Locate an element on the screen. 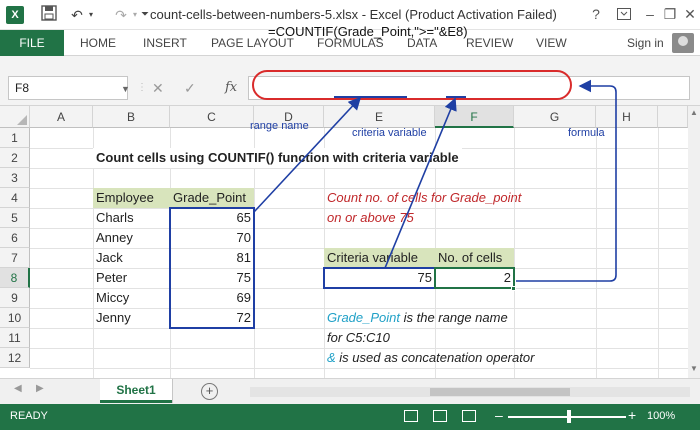 This screenshot has width=700, height=430. column-header-a: A is located at coordinates (61, 117).